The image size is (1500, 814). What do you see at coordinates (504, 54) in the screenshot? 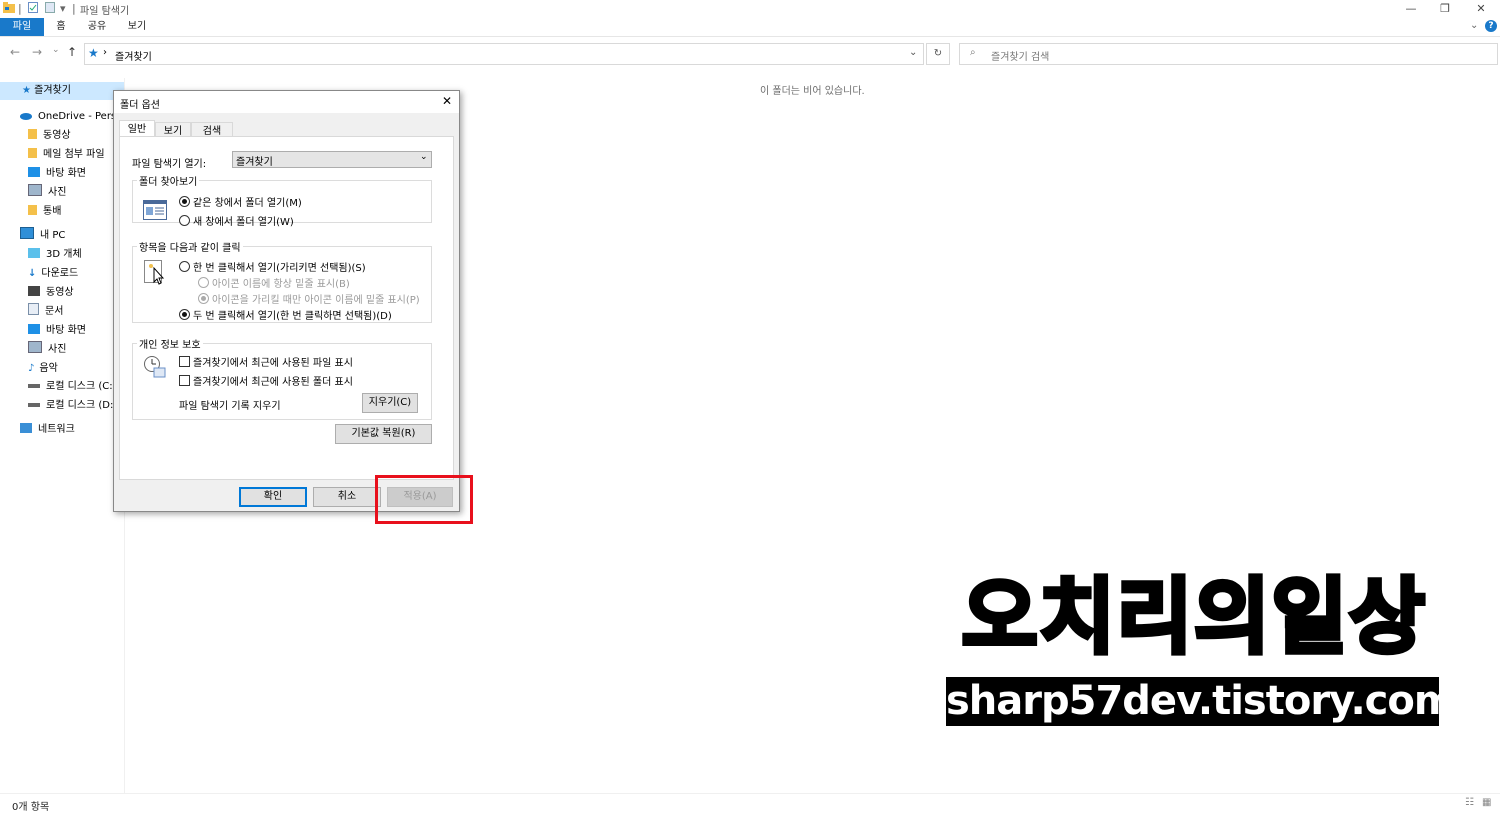
I see `address-bar: ★ › 즐겨찾기 ⌄` at bounding box center [504, 54].